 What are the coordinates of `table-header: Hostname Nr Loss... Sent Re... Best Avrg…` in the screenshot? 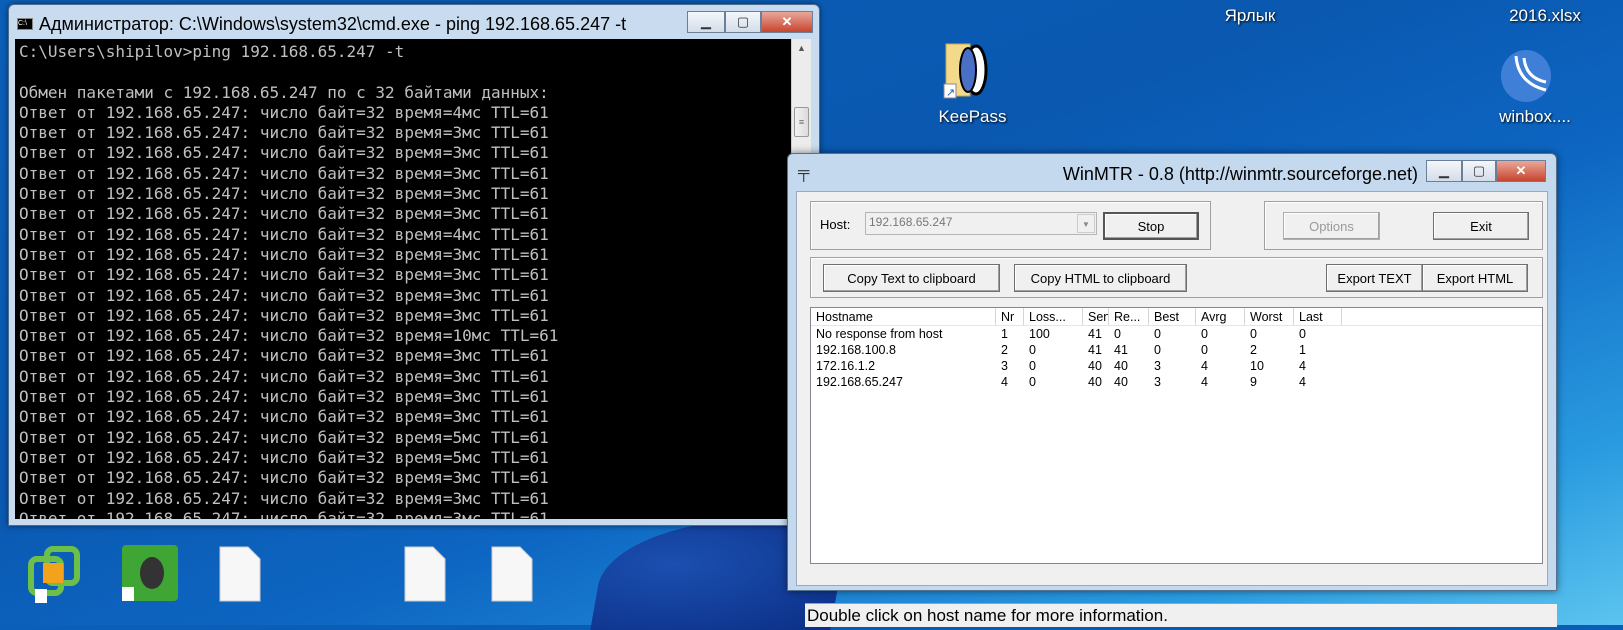 It's located at (1176, 317).